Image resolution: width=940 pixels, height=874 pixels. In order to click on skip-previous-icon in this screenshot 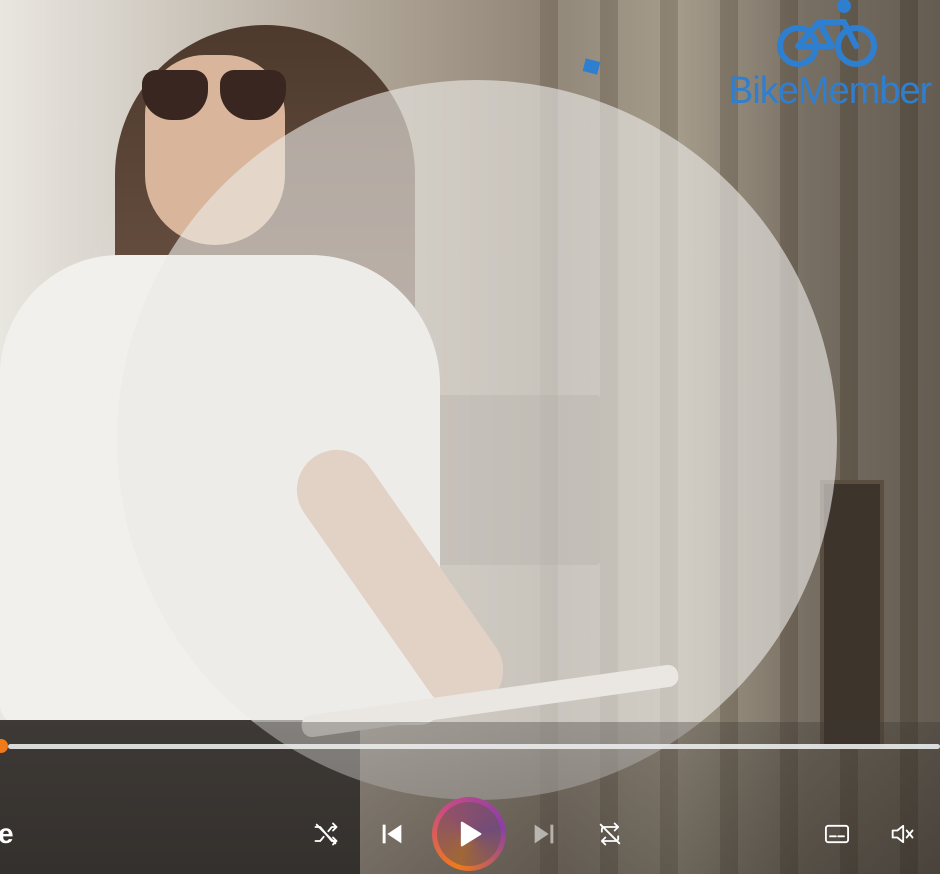, I will do `click(392, 834)`.